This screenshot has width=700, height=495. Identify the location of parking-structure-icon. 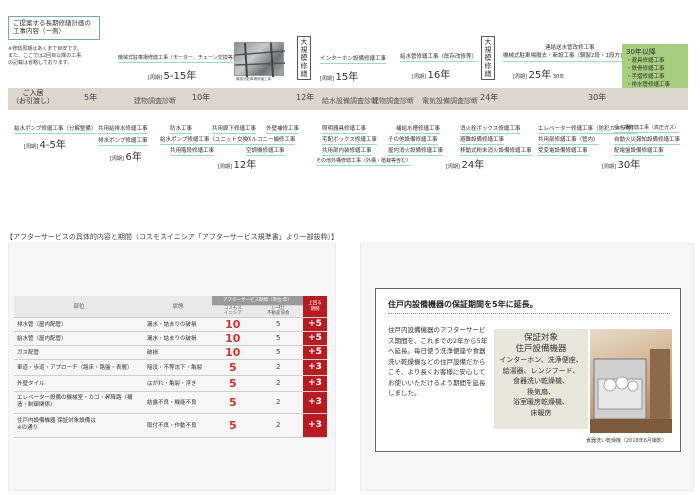
(260, 60).